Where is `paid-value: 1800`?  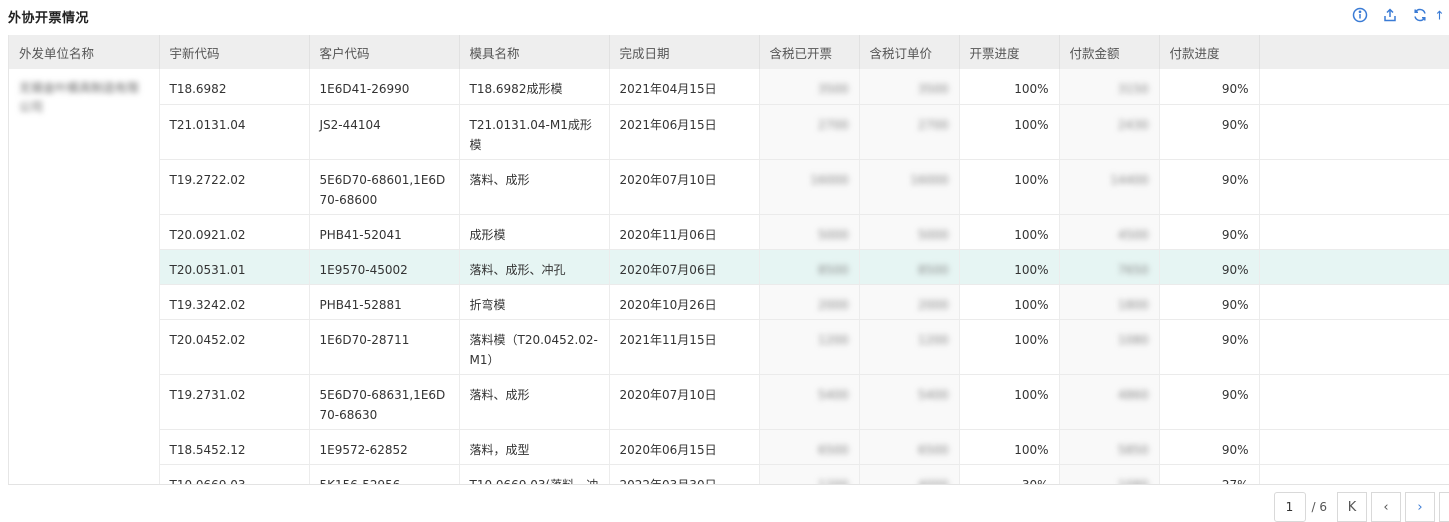
paid-value: 1800 is located at coordinates (1133, 304).